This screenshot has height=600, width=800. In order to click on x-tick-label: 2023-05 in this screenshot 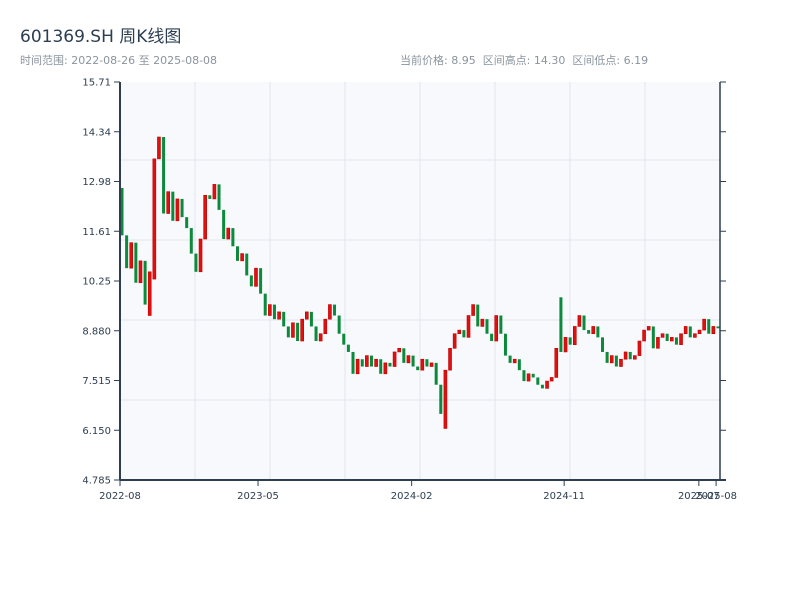, I will do `click(258, 496)`.